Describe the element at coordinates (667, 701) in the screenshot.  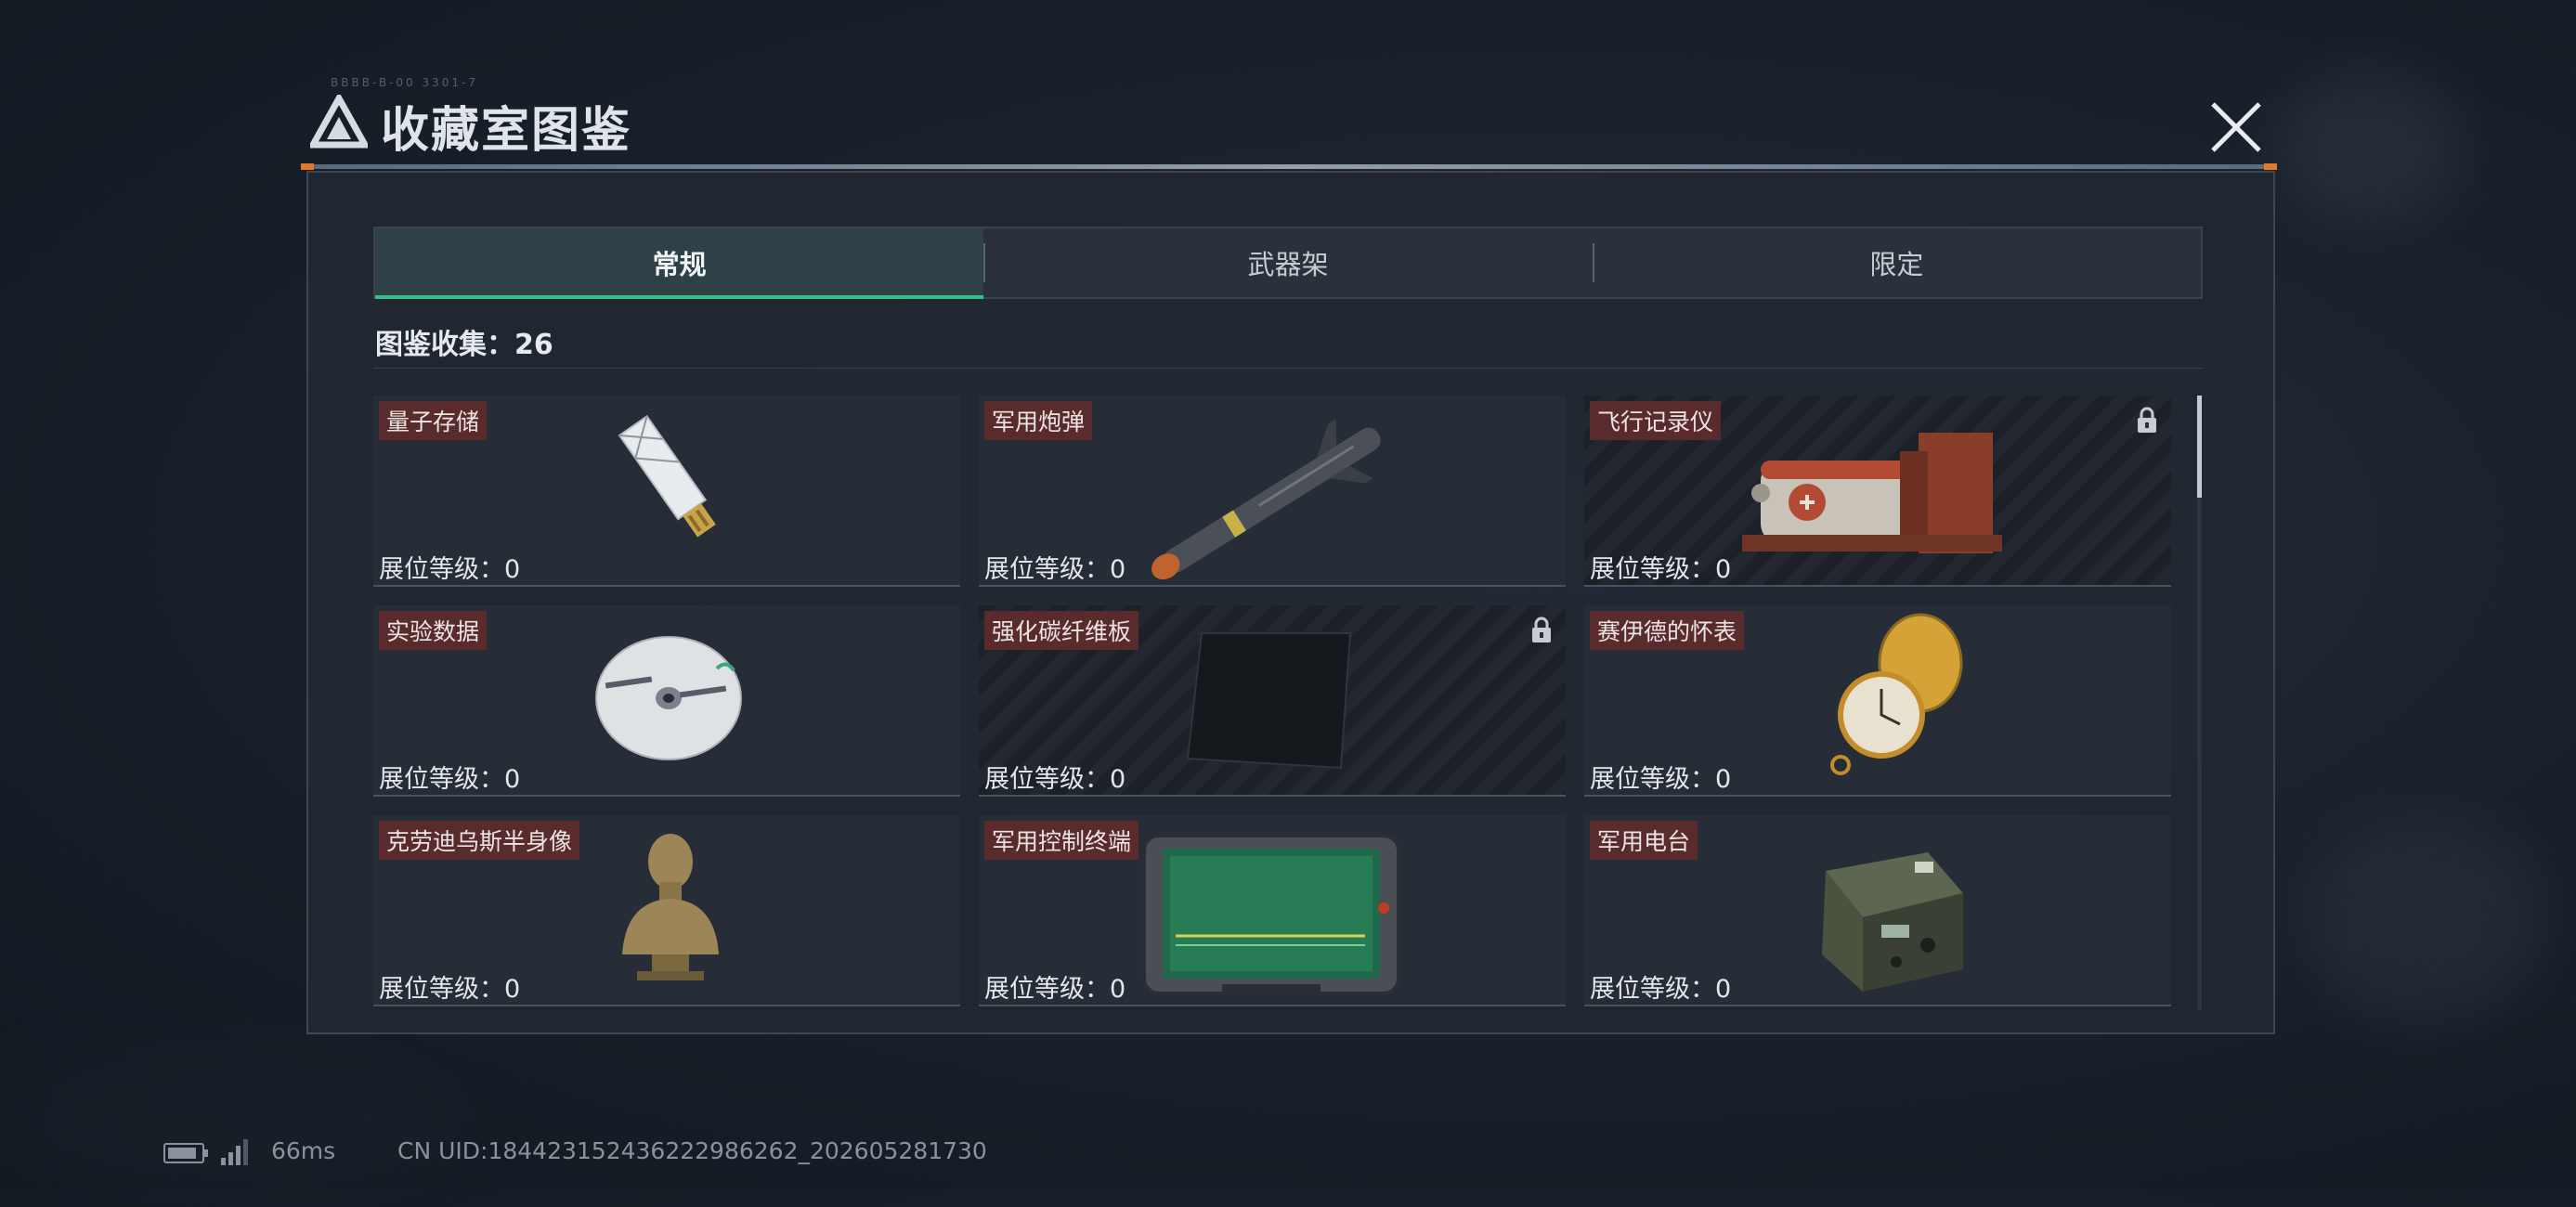
I see `item-card: 实验数据 展位等级：0` at that location.